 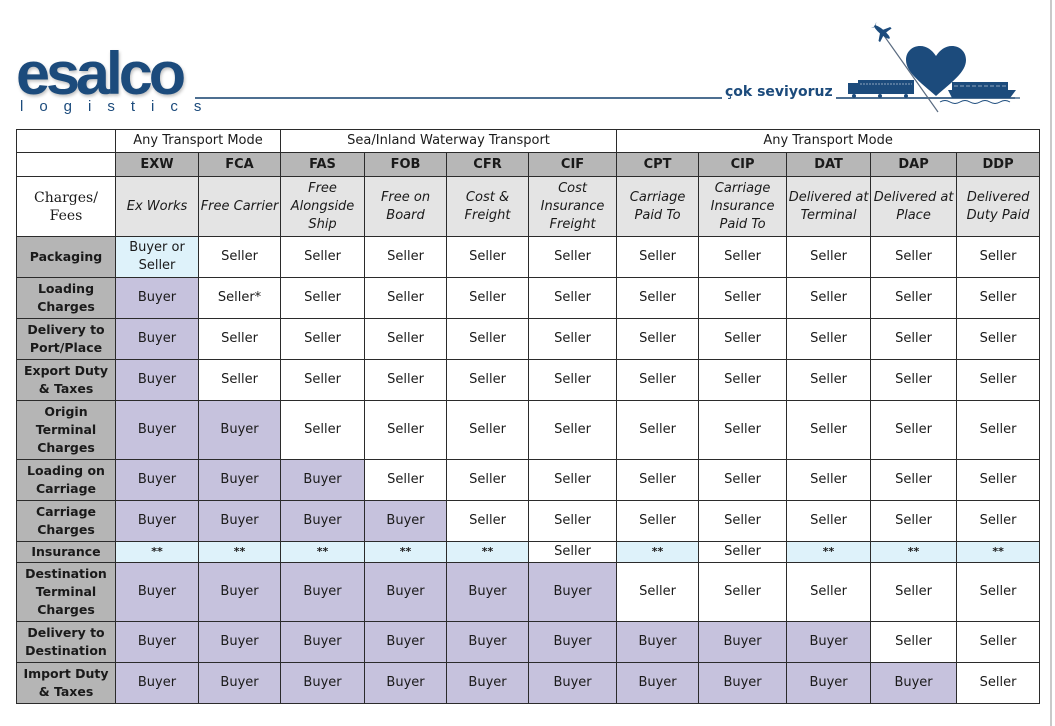 What do you see at coordinates (1051, 363) in the screenshot?
I see `page-edge` at bounding box center [1051, 363].